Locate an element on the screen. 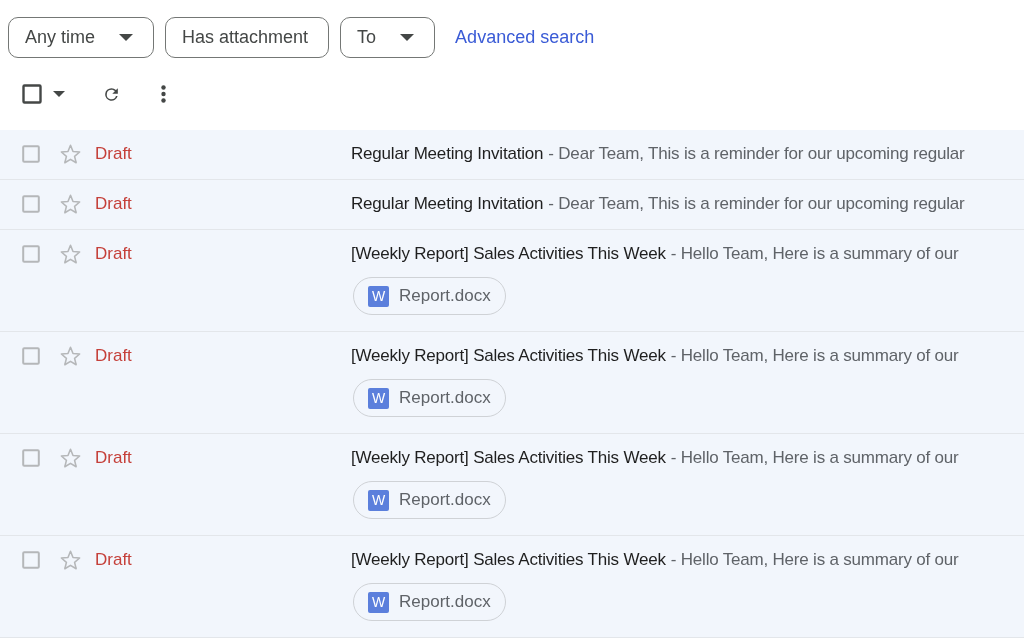 The height and width of the screenshot is (643, 1024). more-options-icon is located at coordinates (163, 94).